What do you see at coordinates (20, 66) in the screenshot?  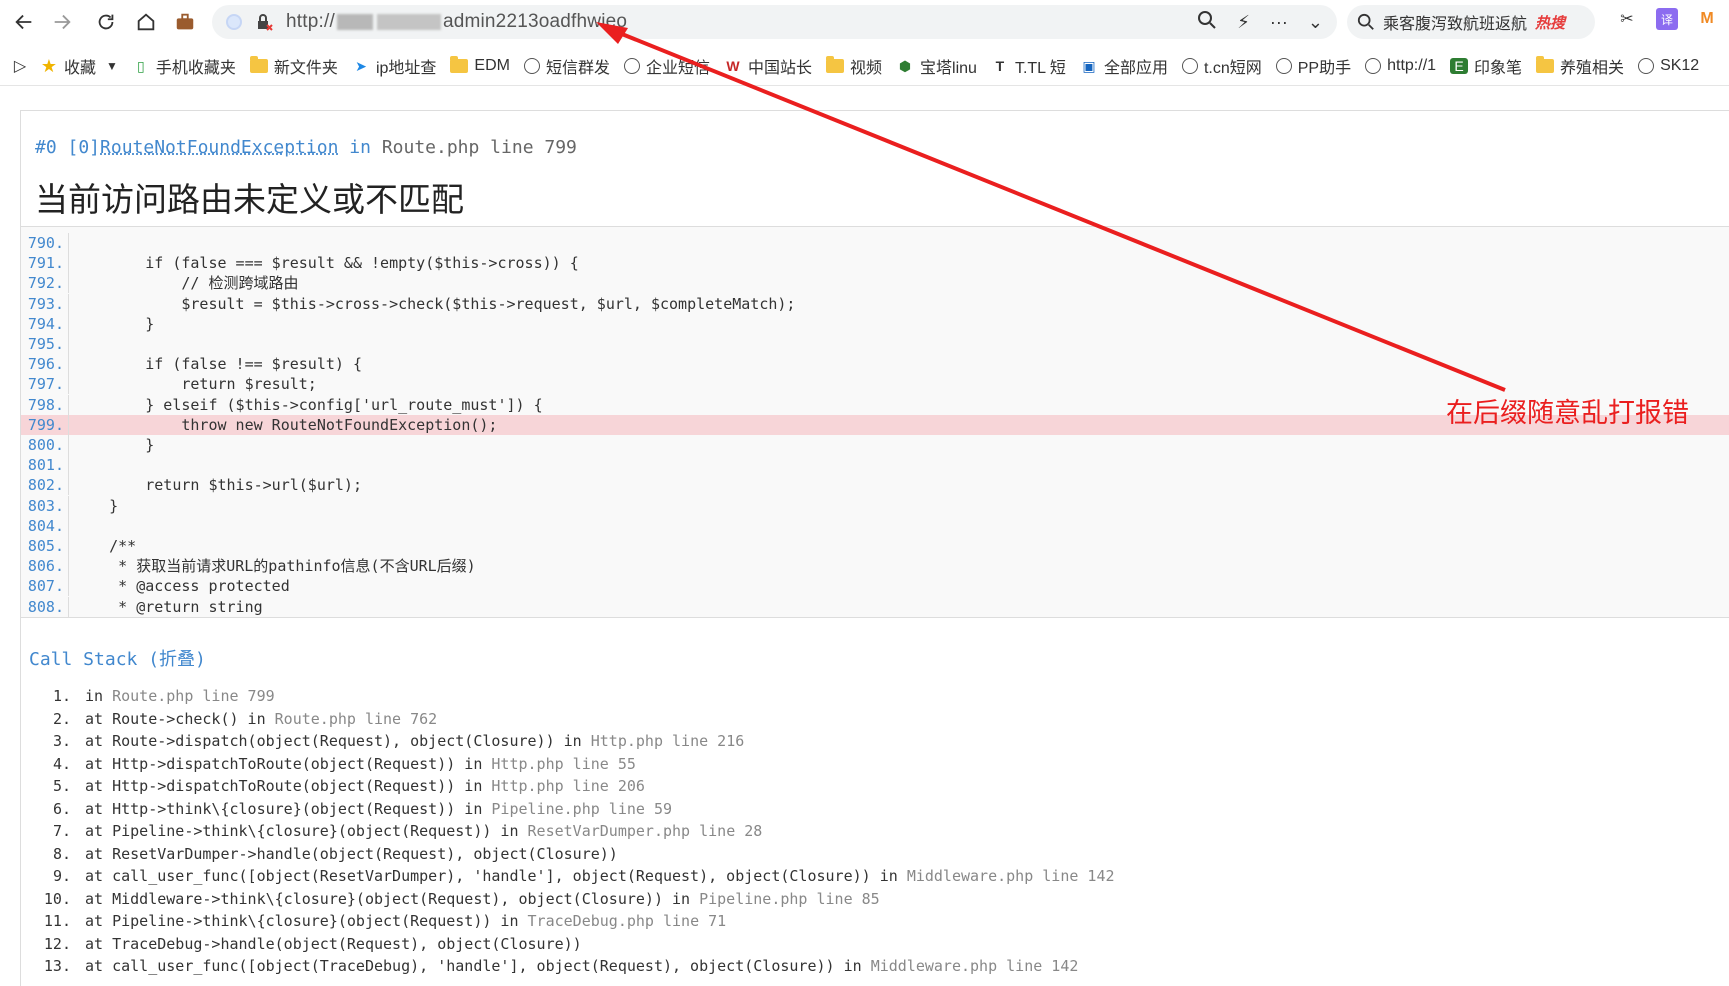 I see `sidebar-toggle-icon: ▷` at bounding box center [20, 66].